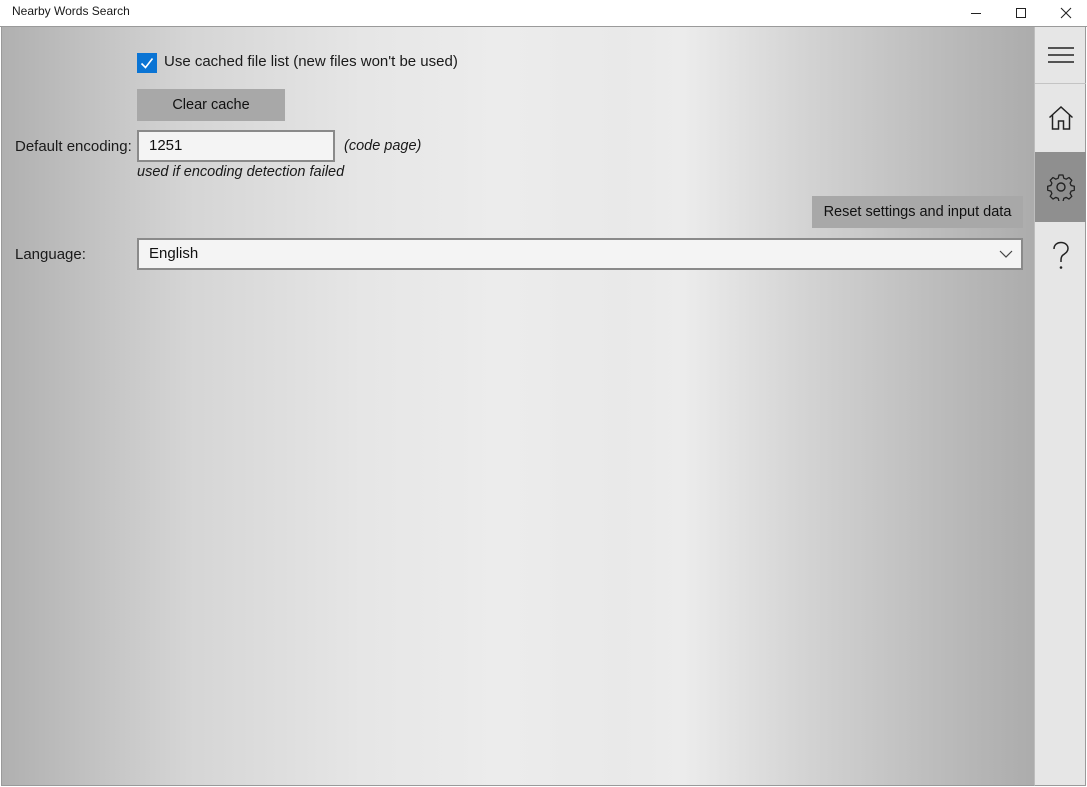  I want to click on title-bar: Nearby Words Search, so click(543, 13).